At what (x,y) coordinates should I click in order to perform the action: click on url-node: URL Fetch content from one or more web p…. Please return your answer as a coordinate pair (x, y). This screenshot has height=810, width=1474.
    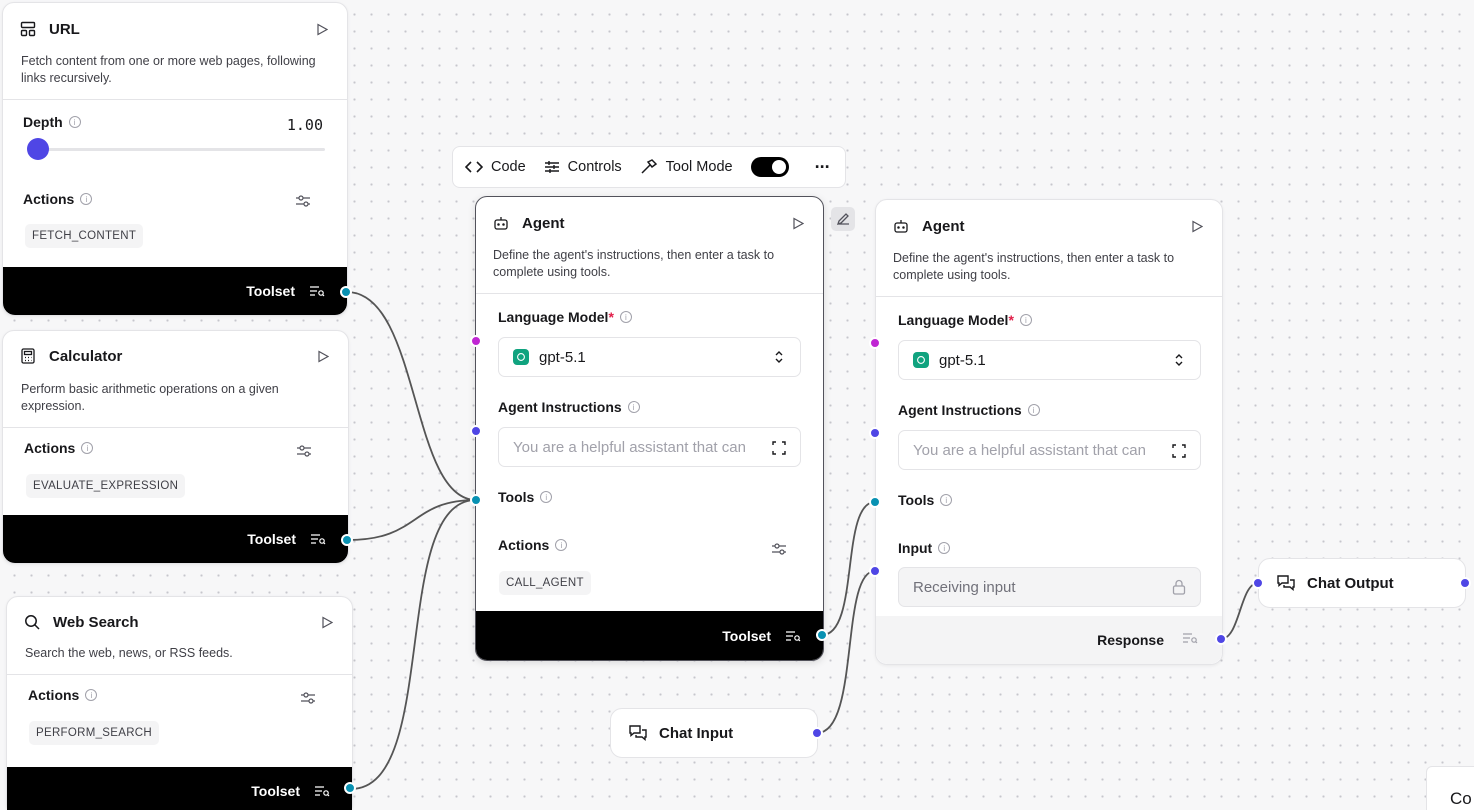
    Looking at the image, I should click on (175, 159).